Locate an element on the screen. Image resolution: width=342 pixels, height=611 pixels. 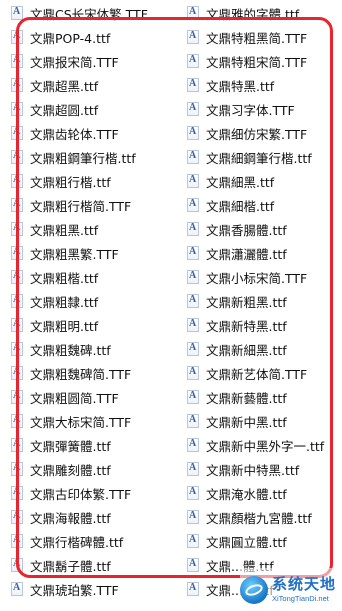
file-name: 文鼎特黑.ttf is located at coordinates (240, 86).